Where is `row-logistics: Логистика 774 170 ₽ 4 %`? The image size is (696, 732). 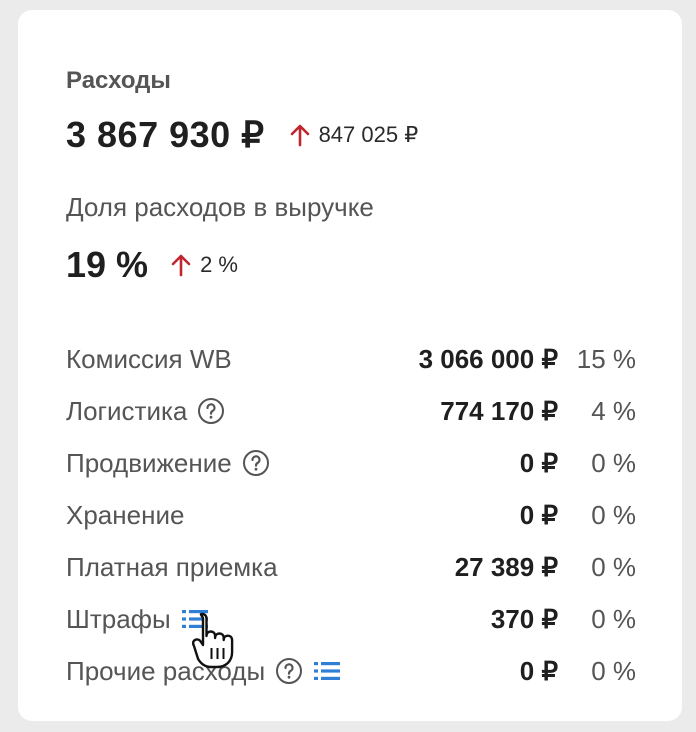
row-logistics: Логистика 774 170 ₽ 4 % is located at coordinates (351, 411).